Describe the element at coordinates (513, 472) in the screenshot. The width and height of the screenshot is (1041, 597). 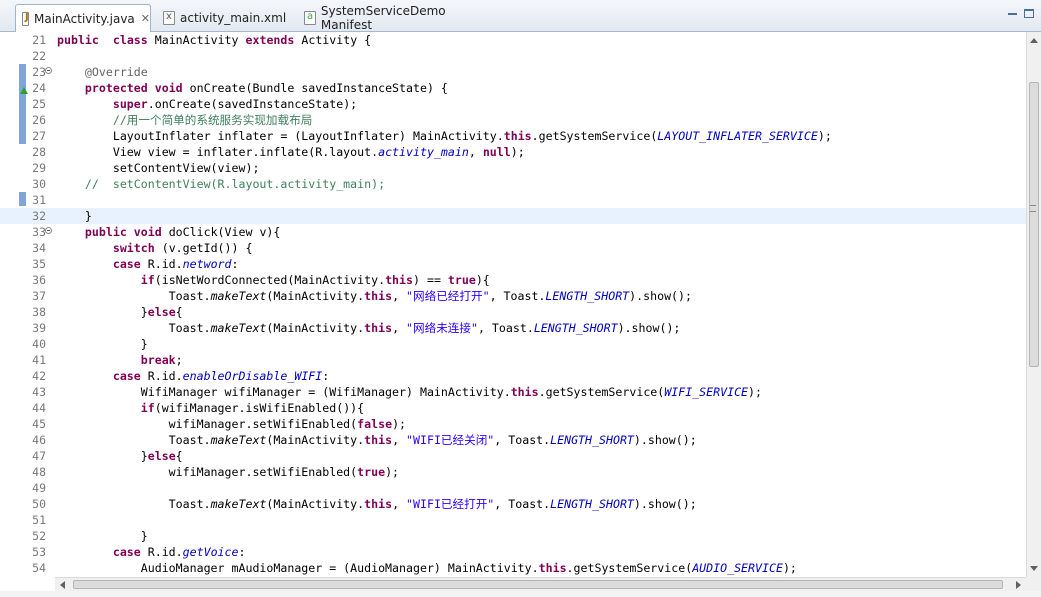
I see `code-line: 48 wifiManager.setWifiEnabled(true);` at that location.